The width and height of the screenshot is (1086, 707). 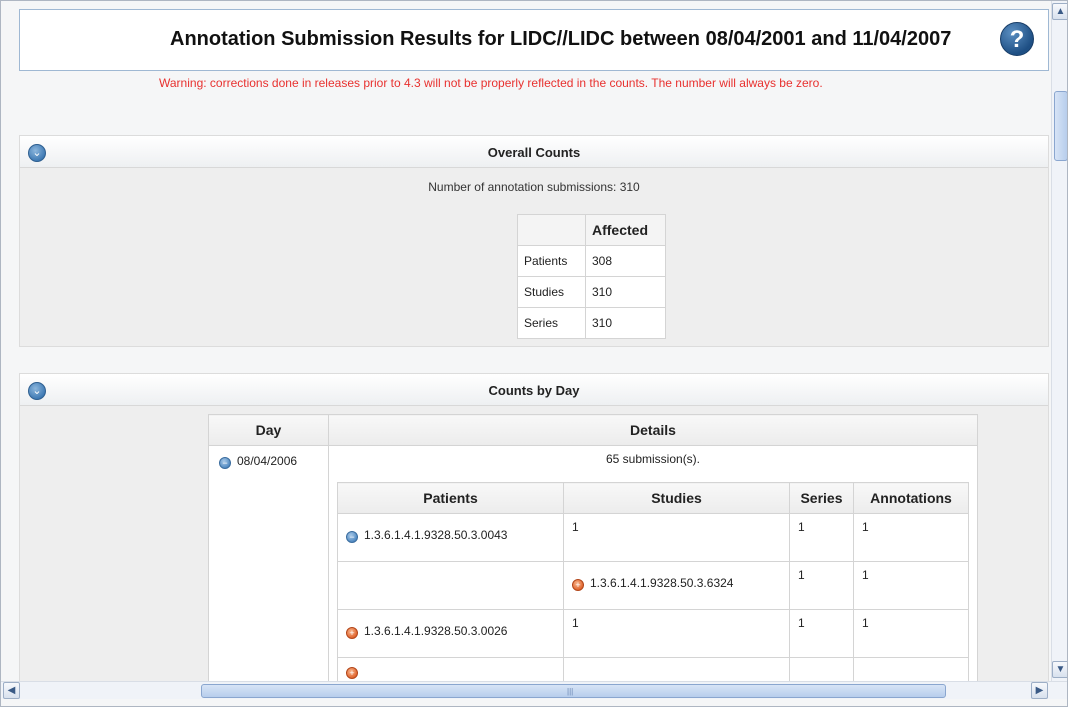 I want to click on table-row: Patients 308, so click(x=591, y=261).